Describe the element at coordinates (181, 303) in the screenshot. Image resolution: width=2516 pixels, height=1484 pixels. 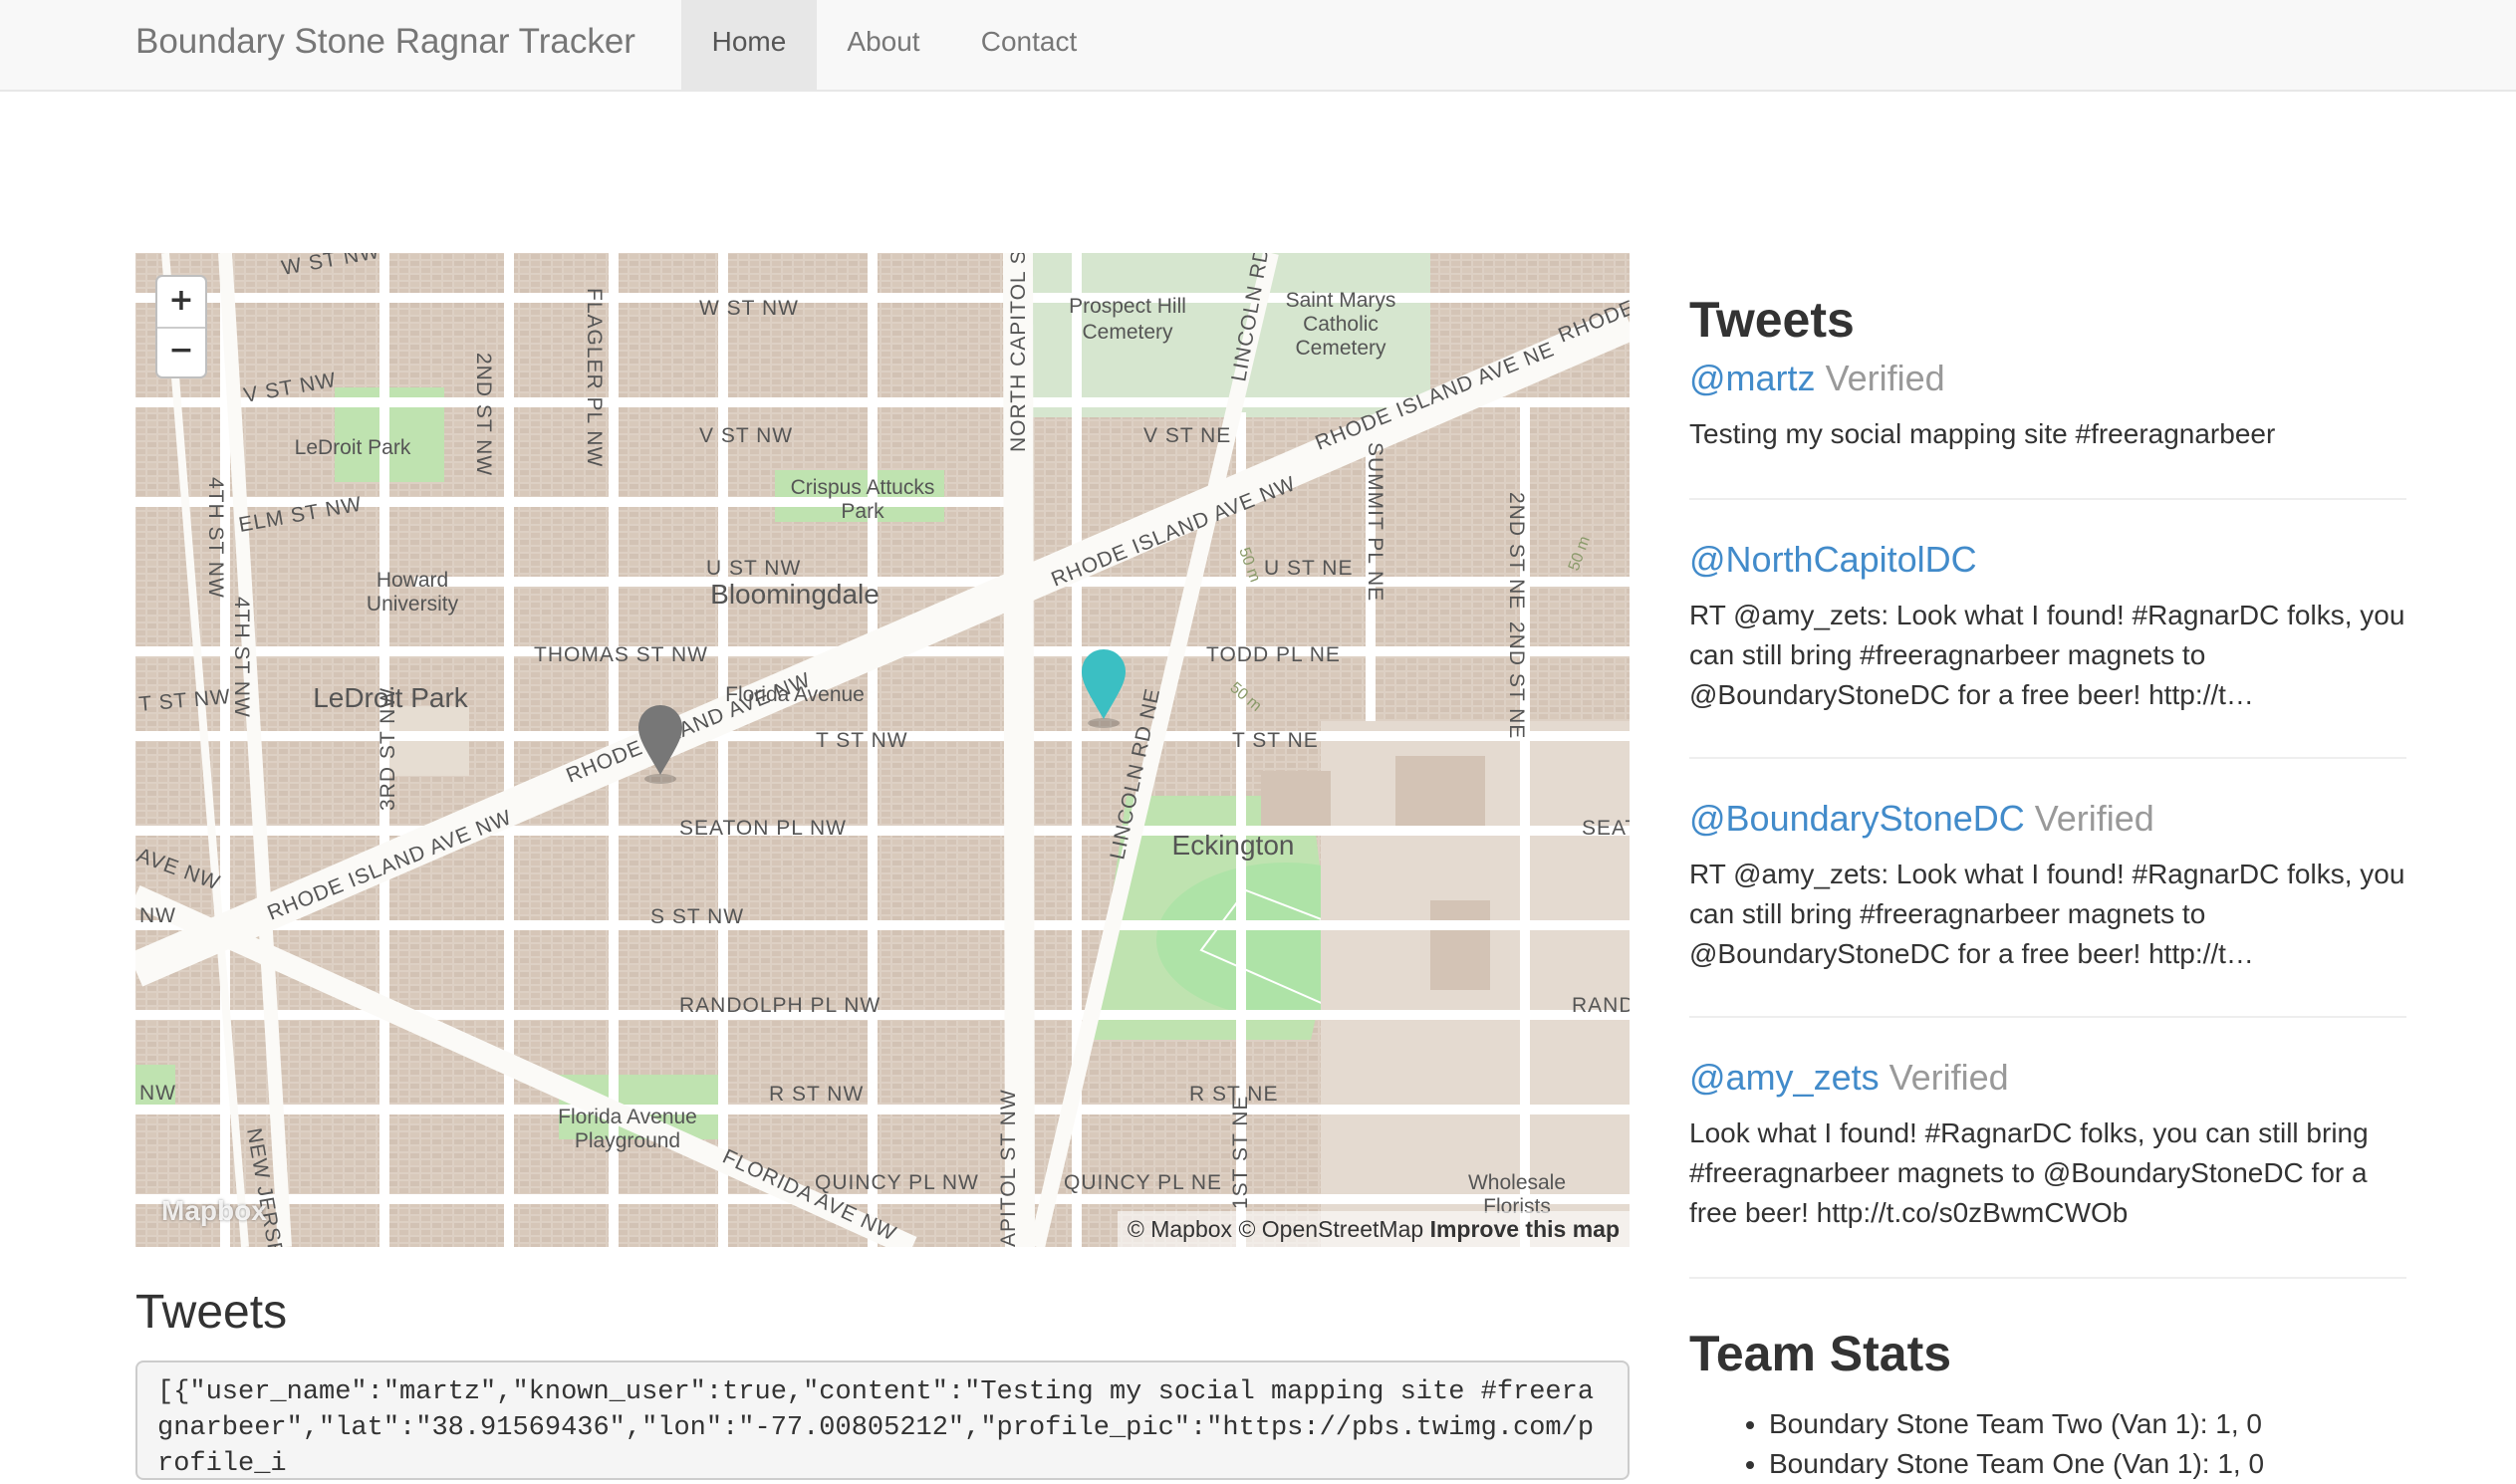
I see `zoom-in-button: +` at that location.